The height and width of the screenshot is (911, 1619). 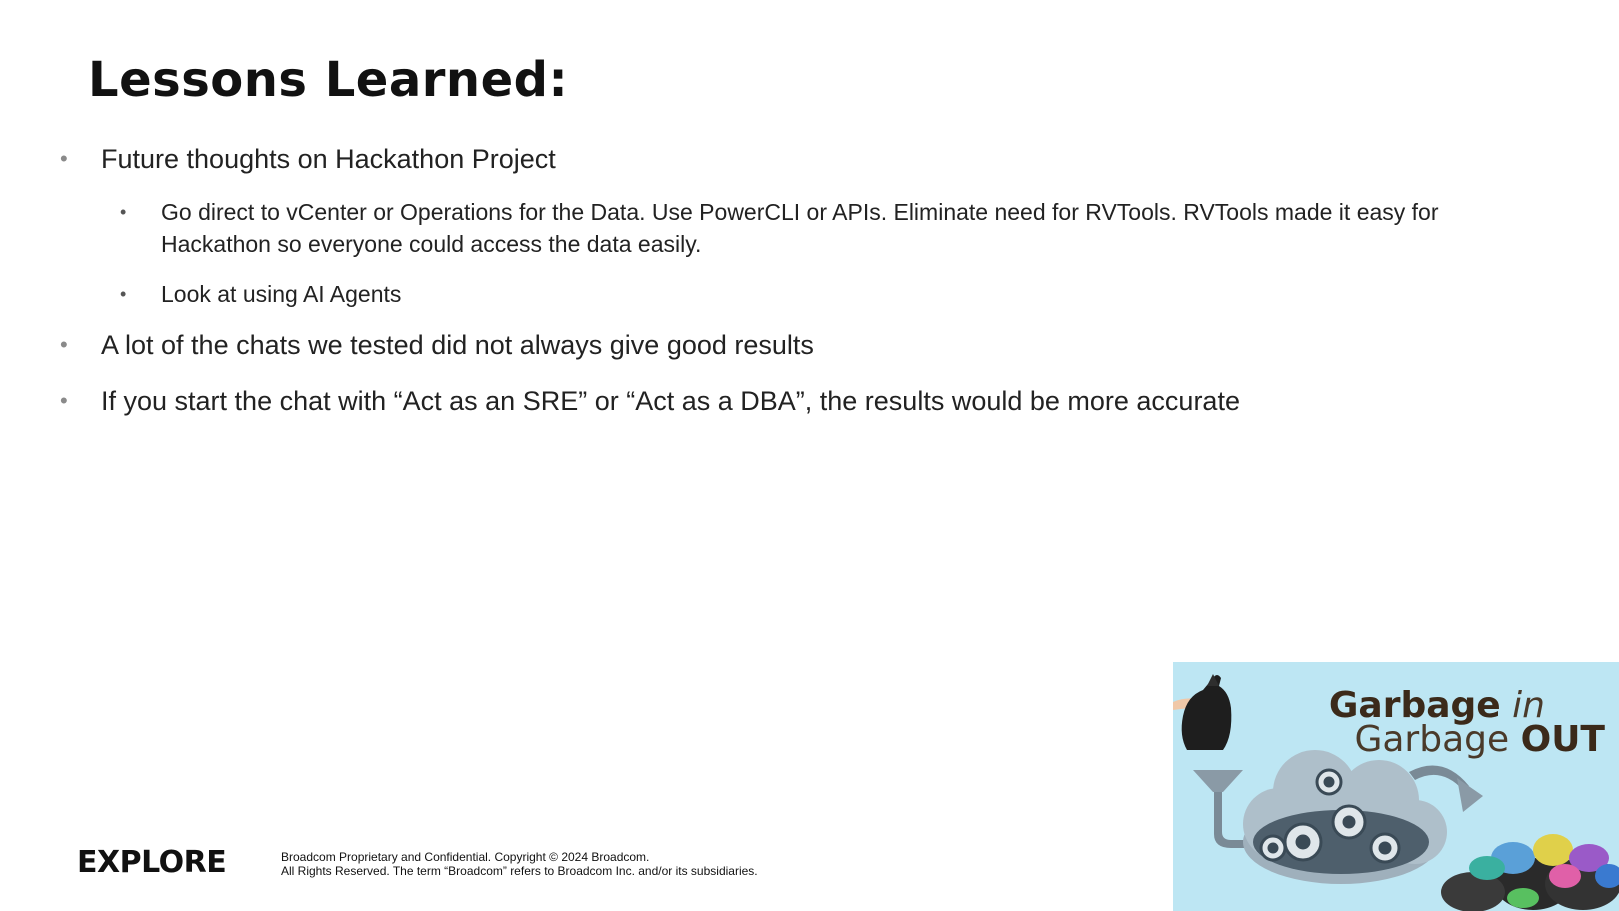 I want to click on trash-bag-icon, so click(x=1206, y=712).